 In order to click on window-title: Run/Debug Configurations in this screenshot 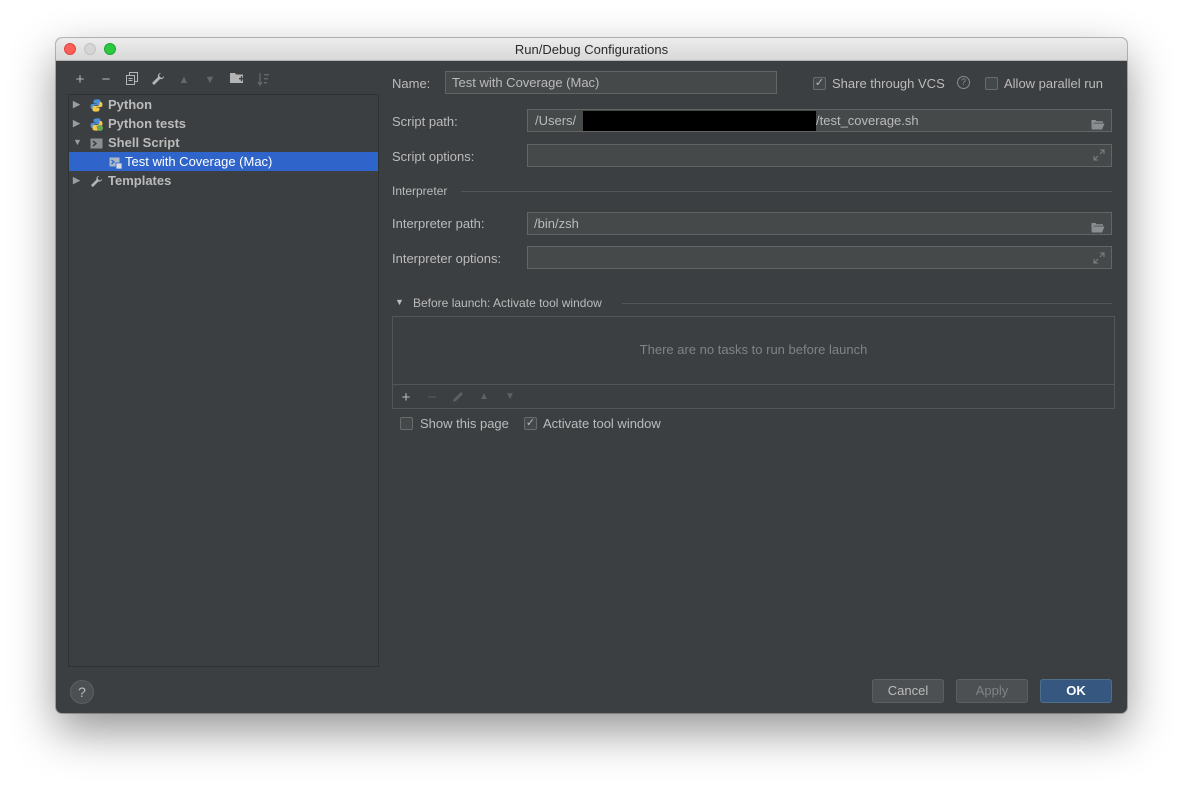, I will do `click(591, 49)`.